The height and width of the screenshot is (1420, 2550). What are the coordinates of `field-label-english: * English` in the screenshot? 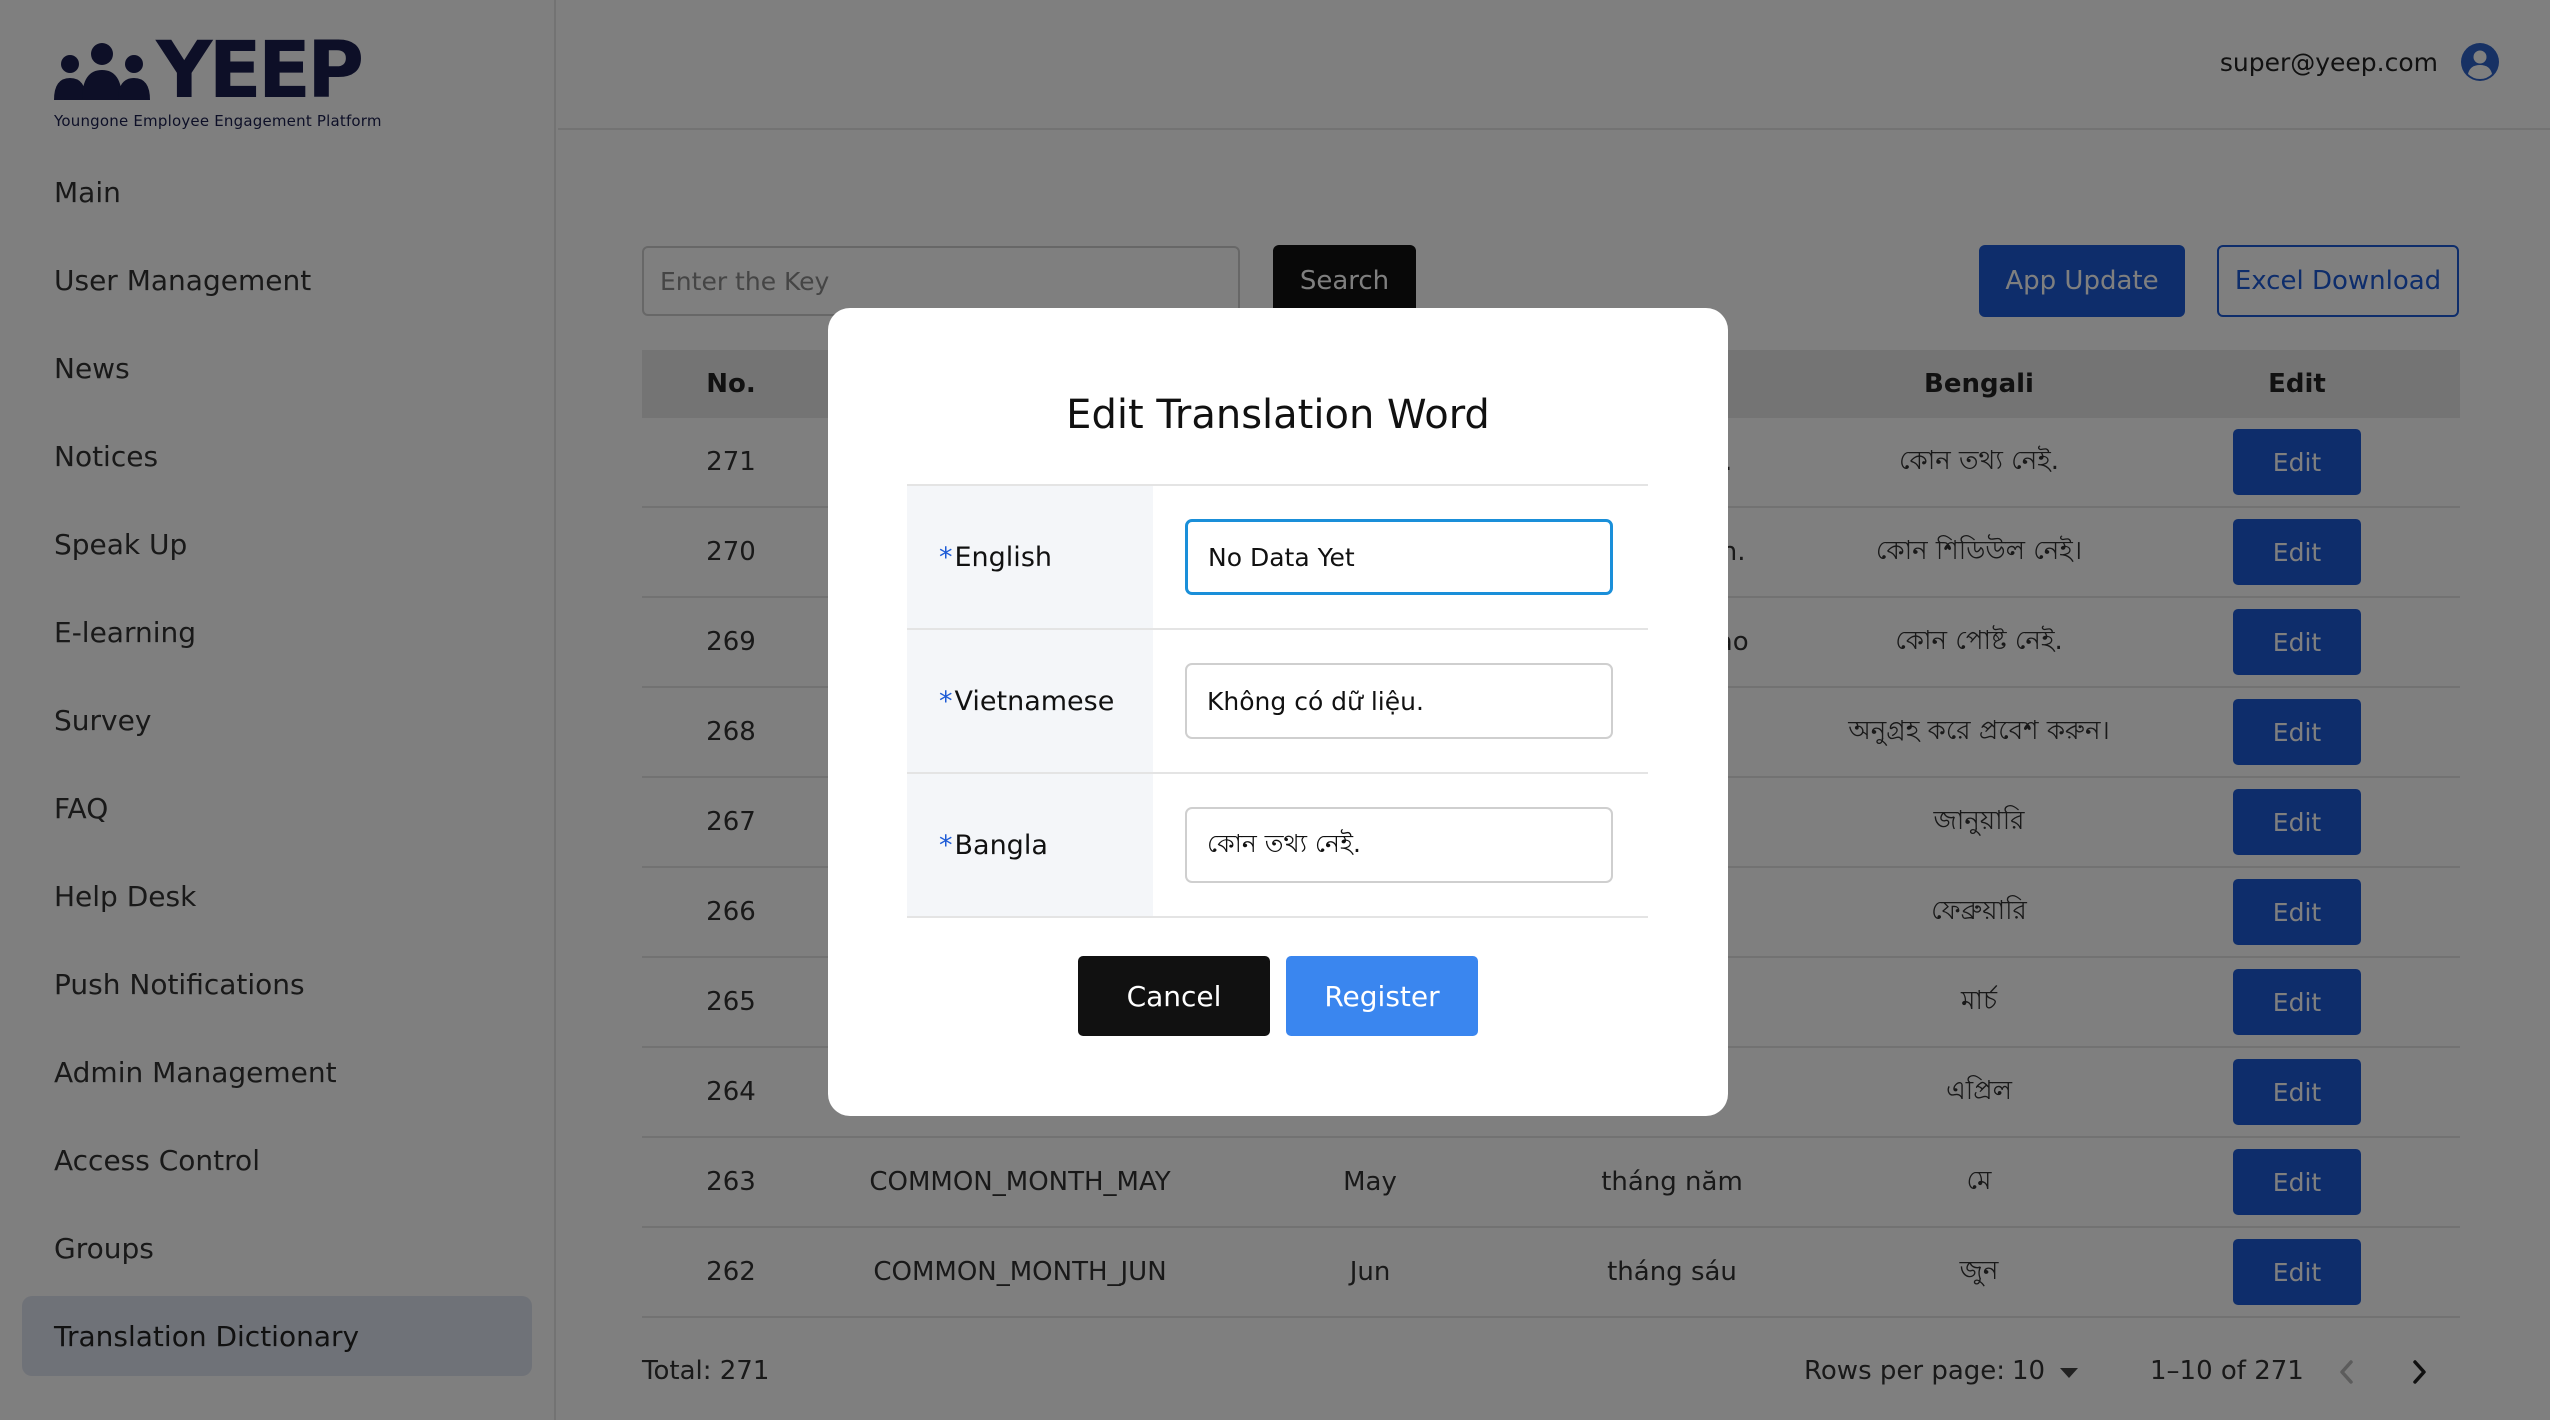 It's located at (1030, 557).